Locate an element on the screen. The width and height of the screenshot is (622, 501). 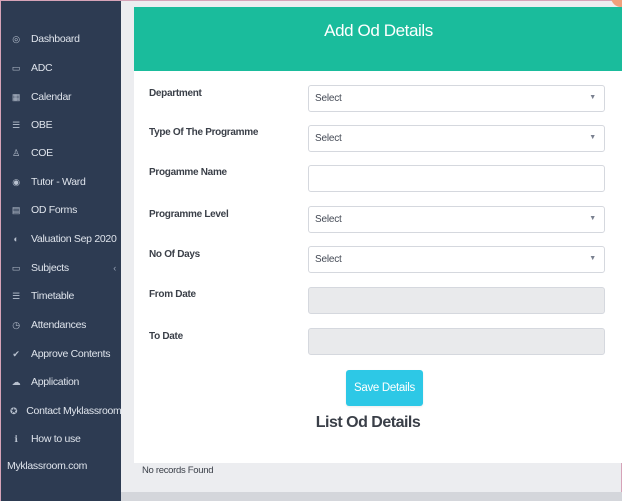
dashboard-icon: ◎ is located at coordinates (16, 38).